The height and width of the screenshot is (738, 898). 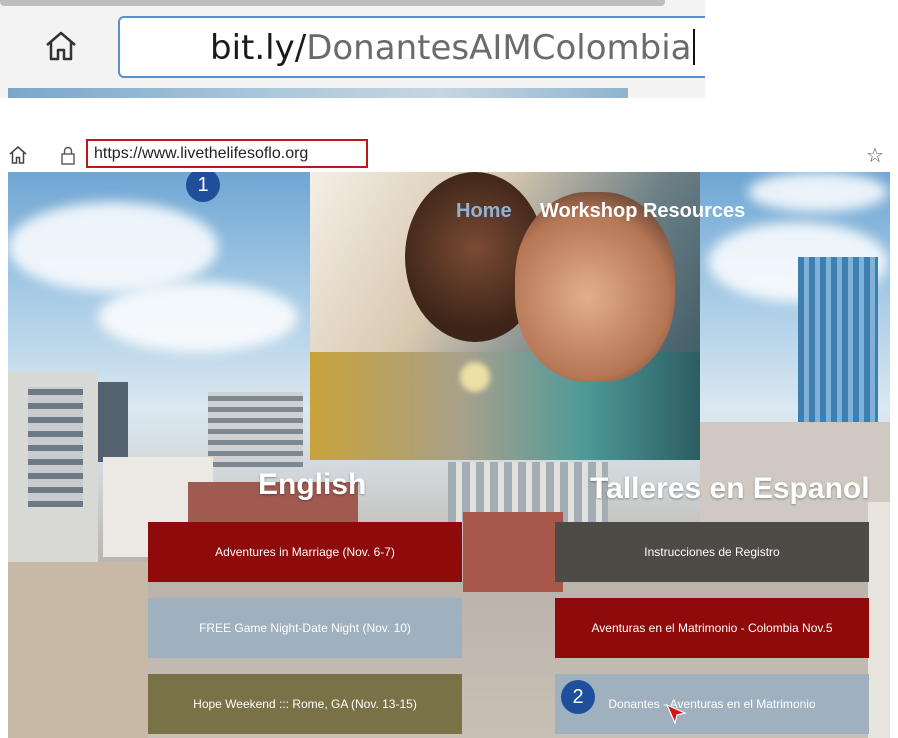 What do you see at coordinates (203, 187) in the screenshot?
I see `step-badge-1: 1` at bounding box center [203, 187].